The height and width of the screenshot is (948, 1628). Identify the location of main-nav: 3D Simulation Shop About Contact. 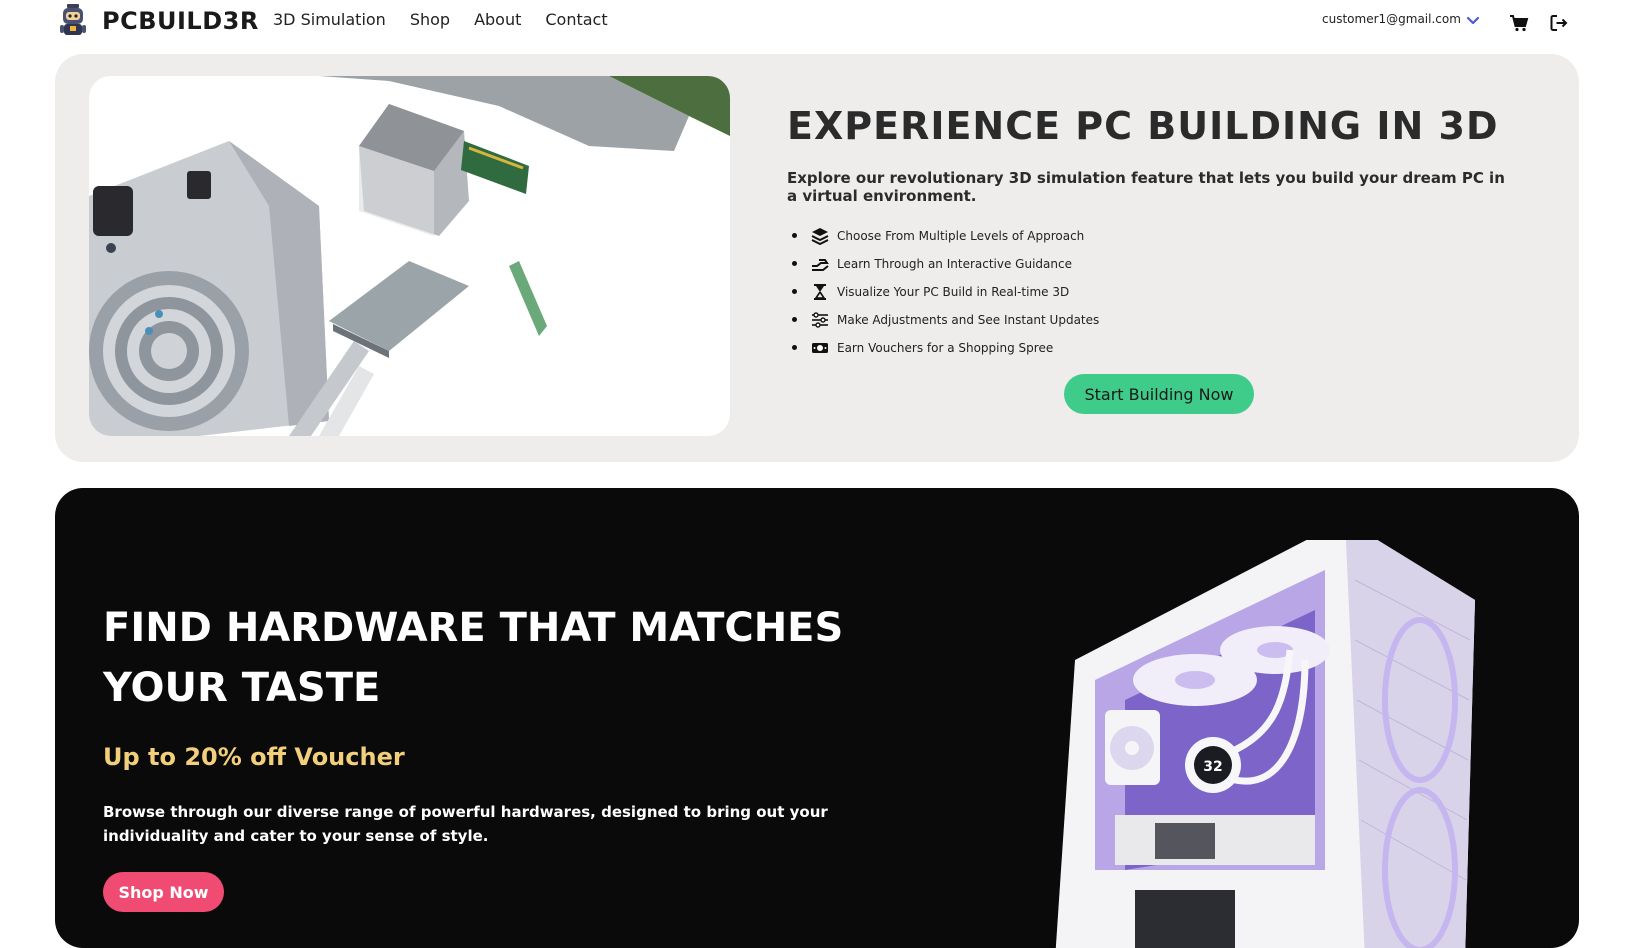
(440, 19).